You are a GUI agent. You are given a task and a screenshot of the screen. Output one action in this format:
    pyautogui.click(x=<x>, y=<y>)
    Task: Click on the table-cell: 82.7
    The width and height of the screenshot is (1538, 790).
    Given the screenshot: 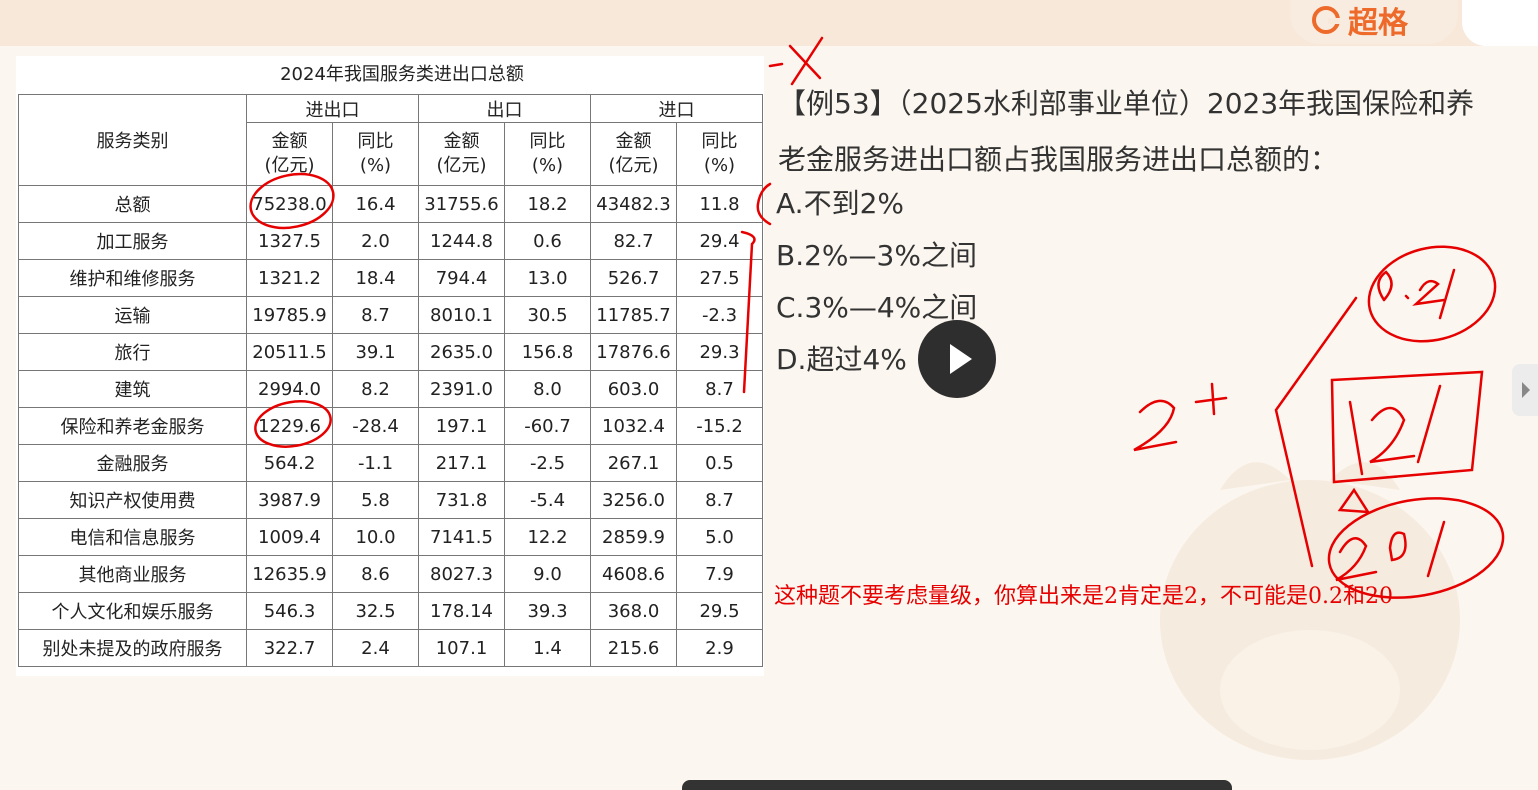 What is the action you would take?
    pyautogui.click(x=633, y=241)
    